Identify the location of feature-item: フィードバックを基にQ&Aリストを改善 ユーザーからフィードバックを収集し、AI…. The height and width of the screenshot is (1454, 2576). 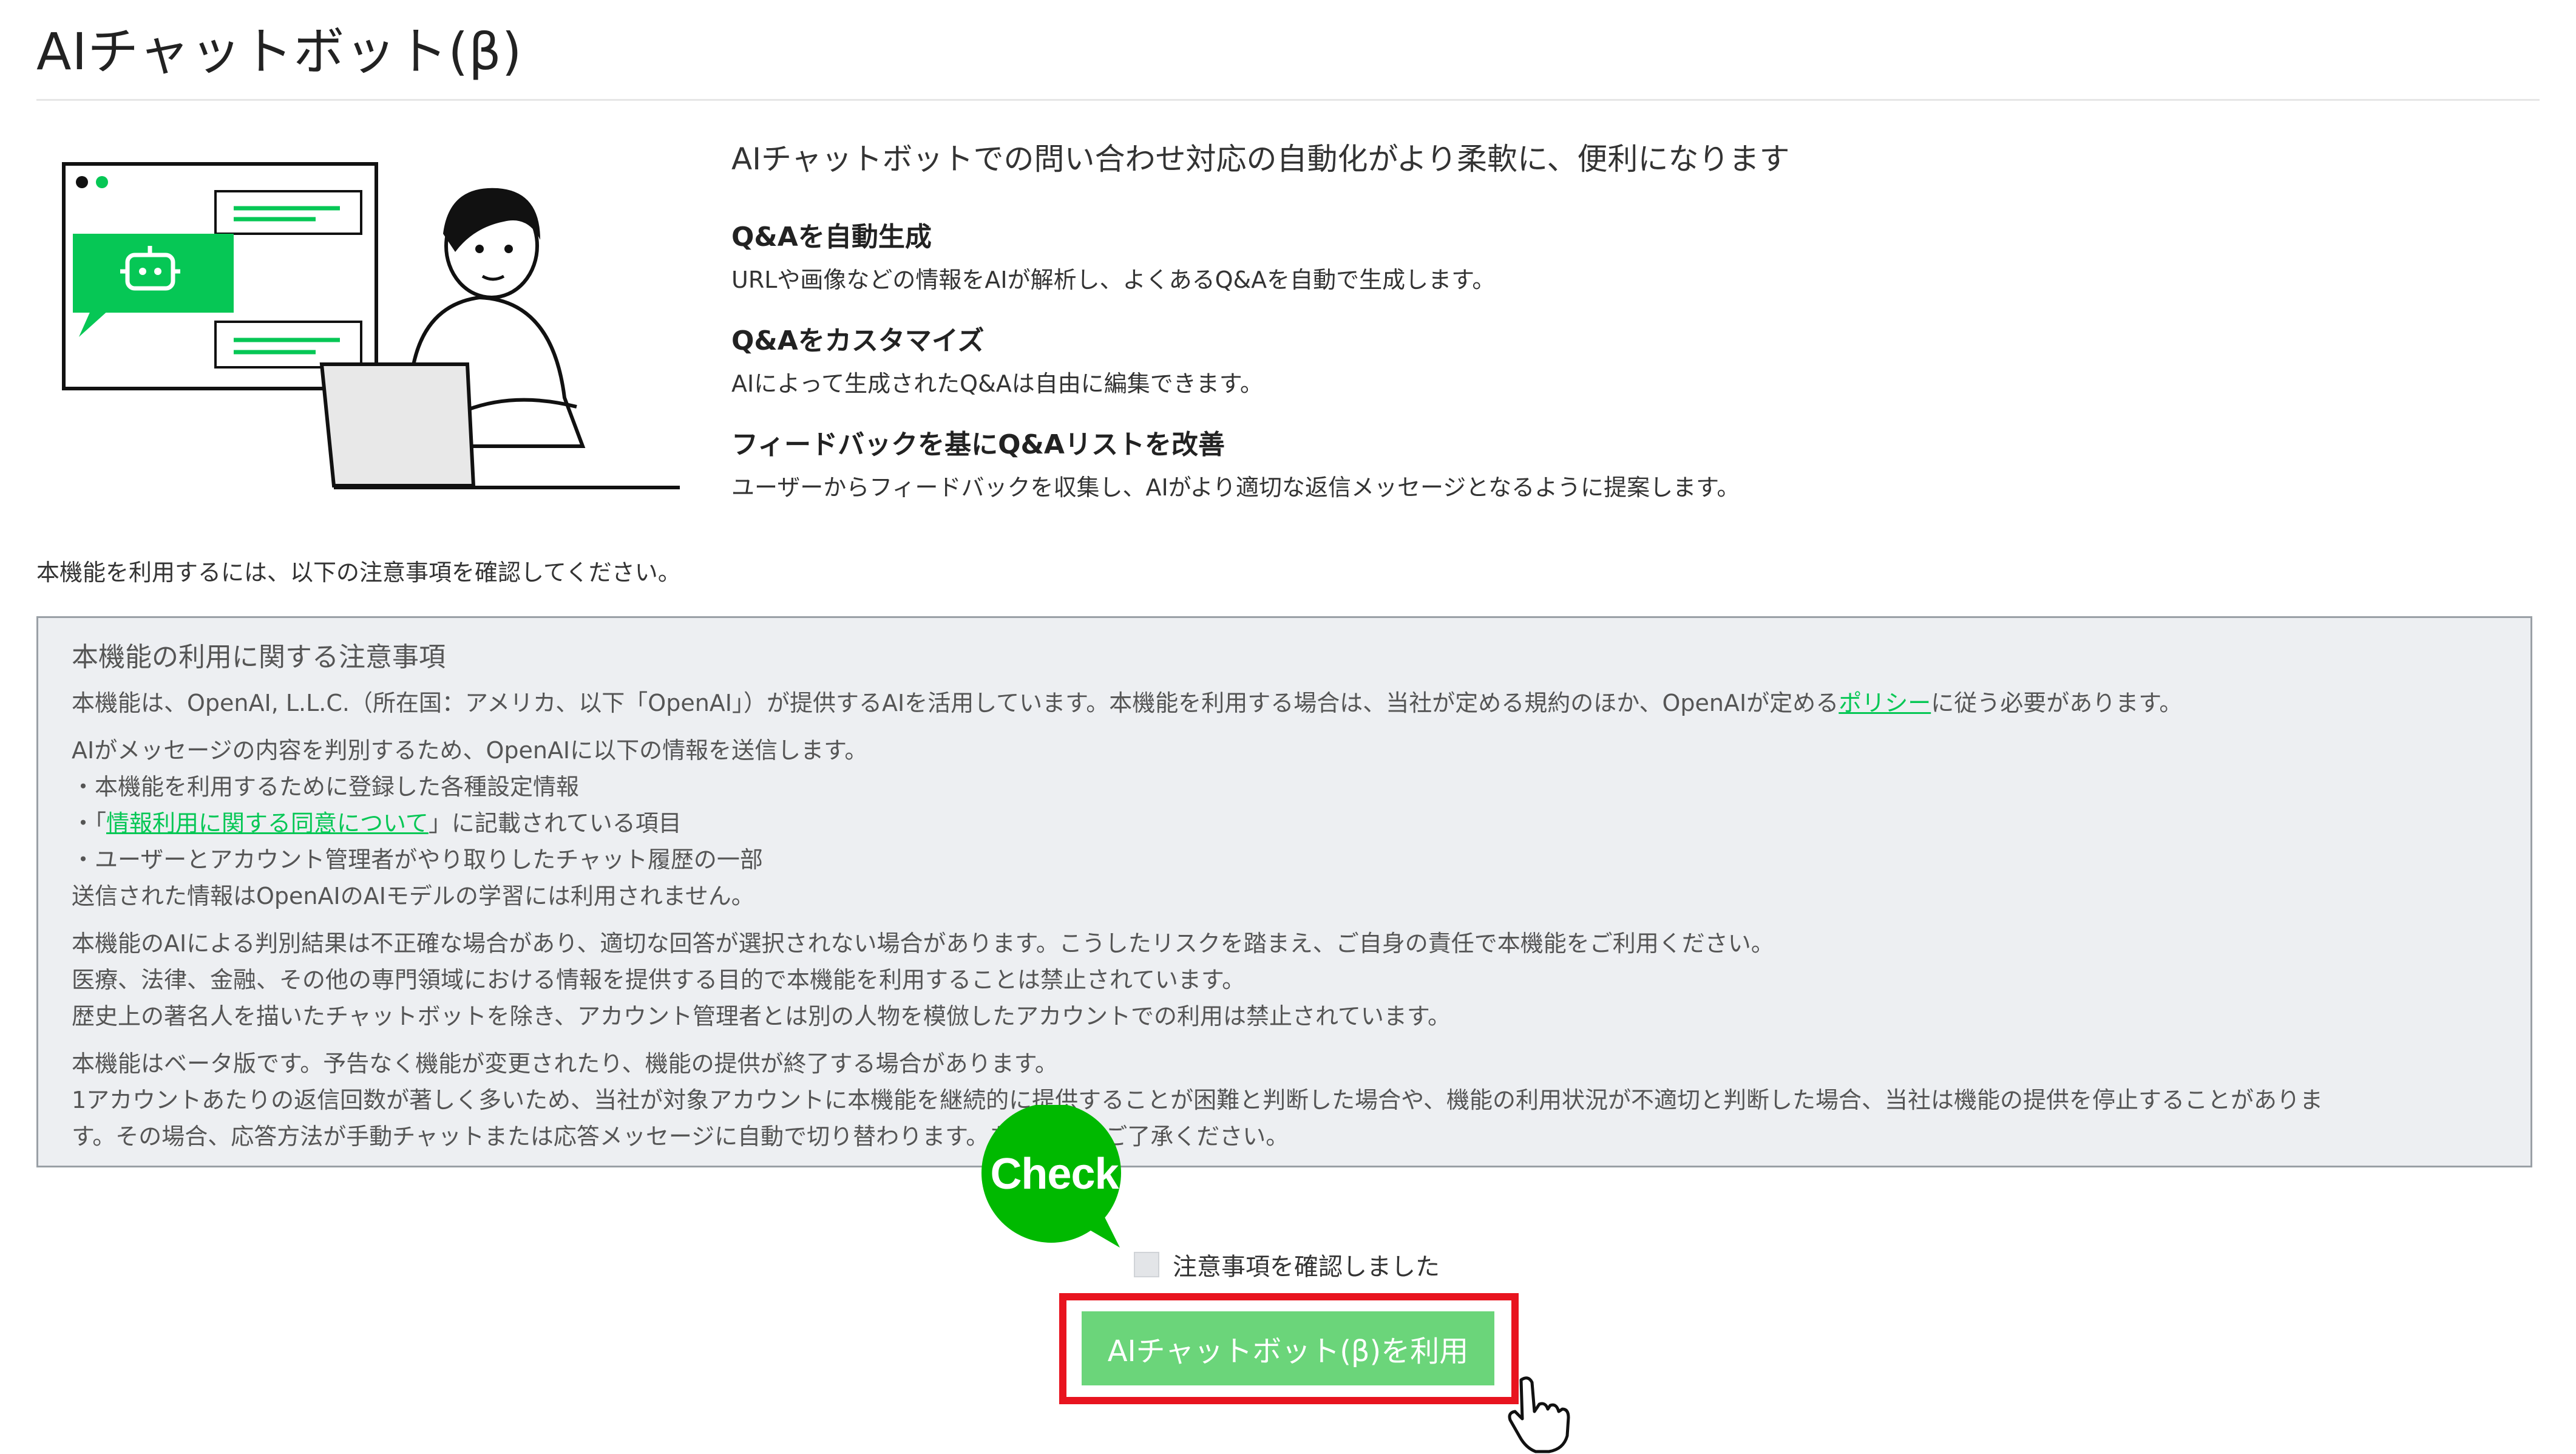
(1611, 462).